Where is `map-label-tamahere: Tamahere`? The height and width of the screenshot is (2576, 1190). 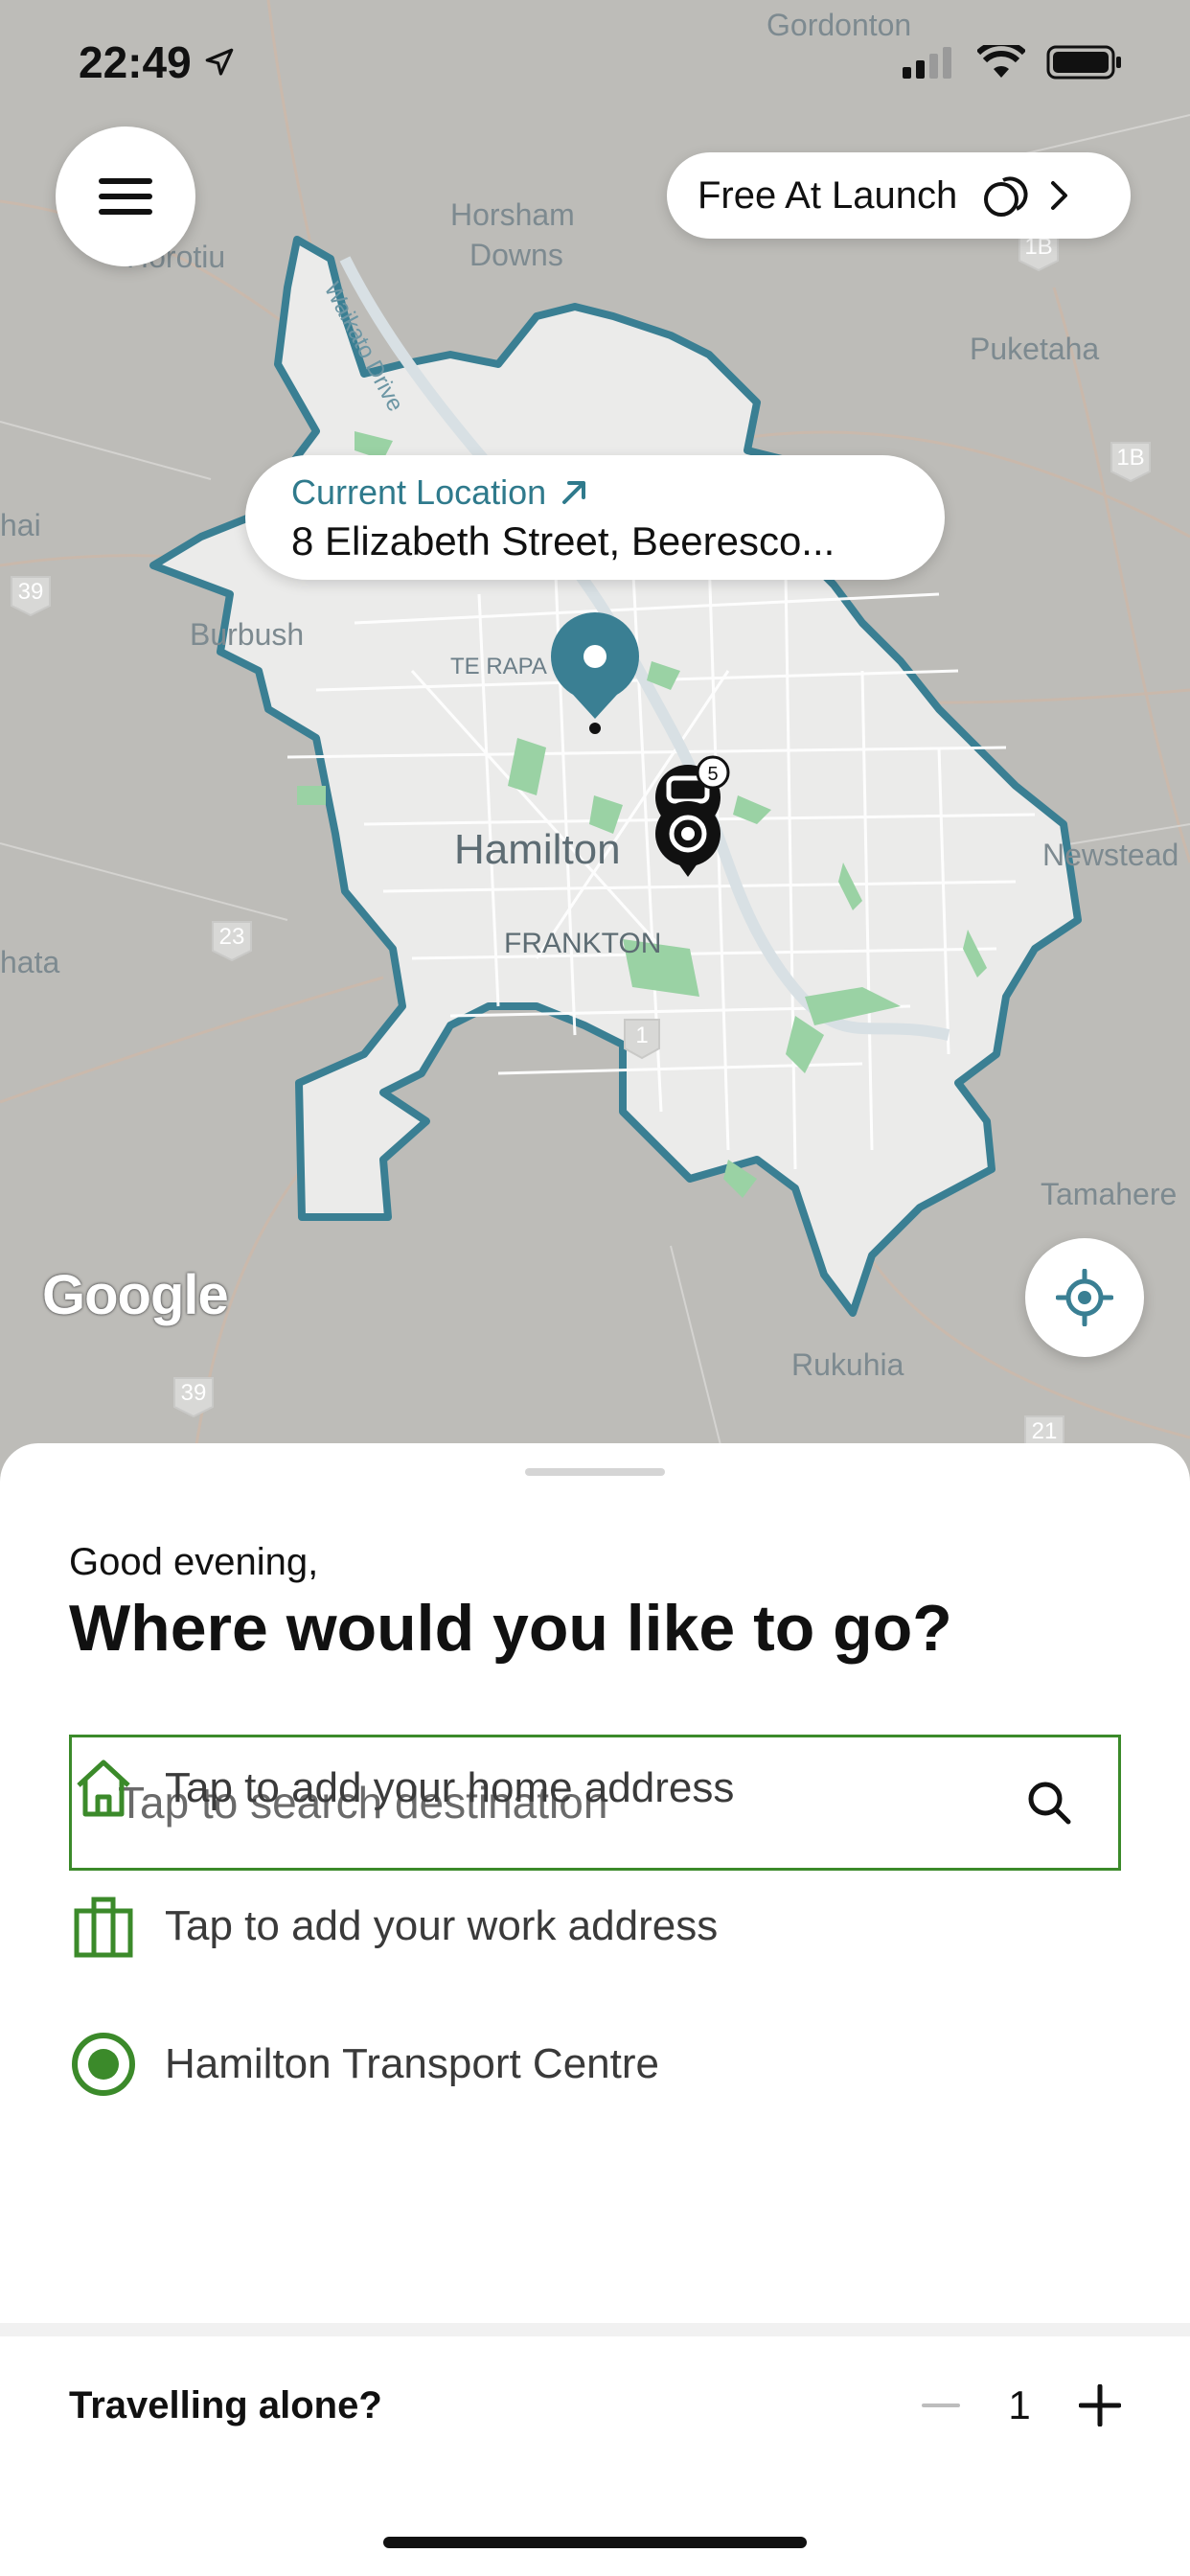
map-label-tamahere: Tamahere is located at coordinates (1109, 1194).